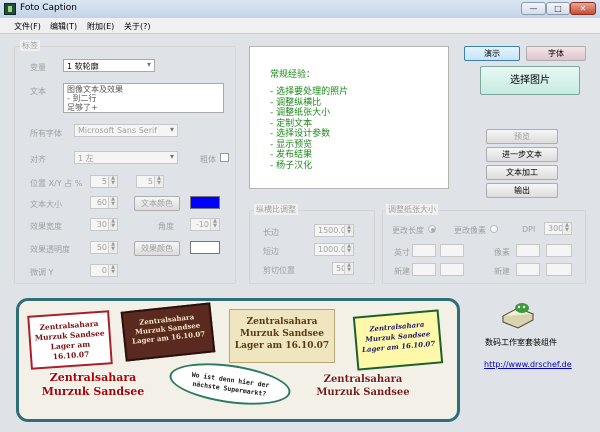 This screenshot has width=600, height=432. What do you see at coordinates (83, 66) in the screenshot?
I see `variable-select-value: 1 软轮廓` at bounding box center [83, 66].